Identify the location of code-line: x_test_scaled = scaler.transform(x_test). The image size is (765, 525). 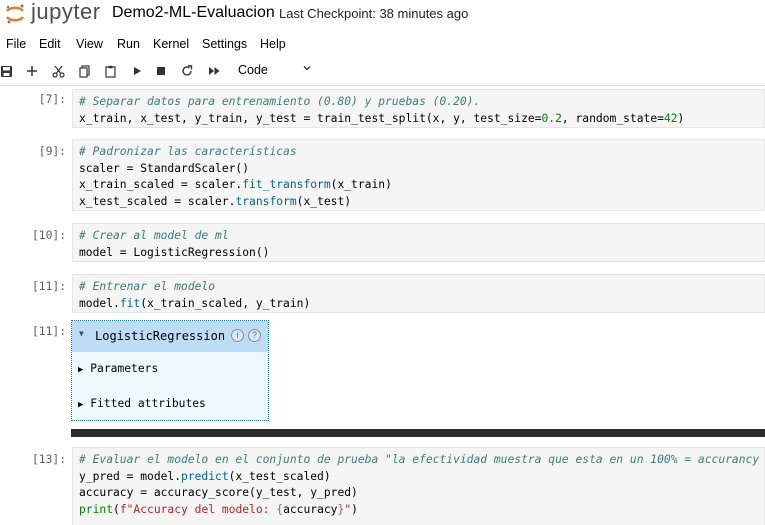
(215, 201).